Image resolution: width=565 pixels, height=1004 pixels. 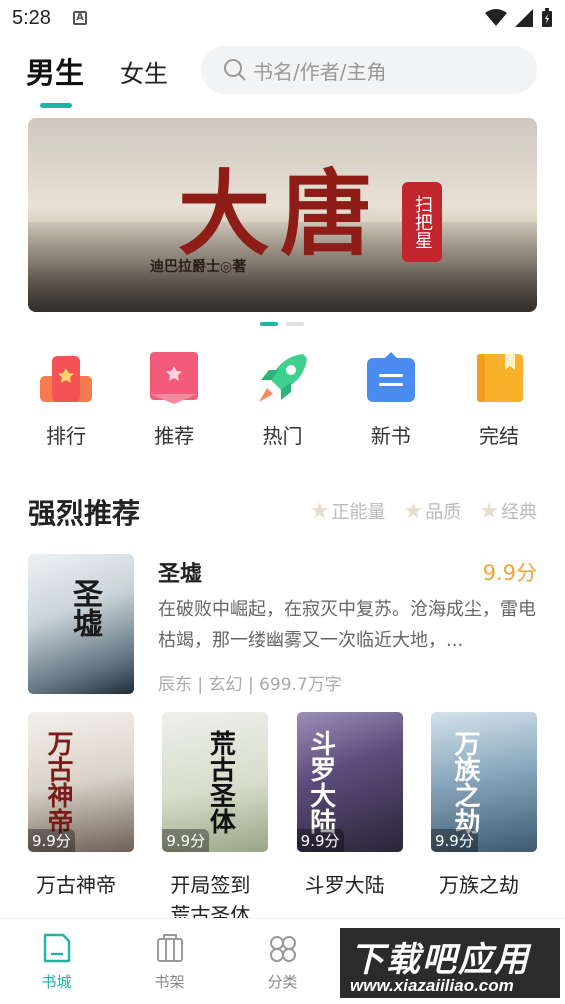 What do you see at coordinates (432, 985) in the screenshot?
I see `watermark-line2: www.xiazaiiliao.com` at bounding box center [432, 985].